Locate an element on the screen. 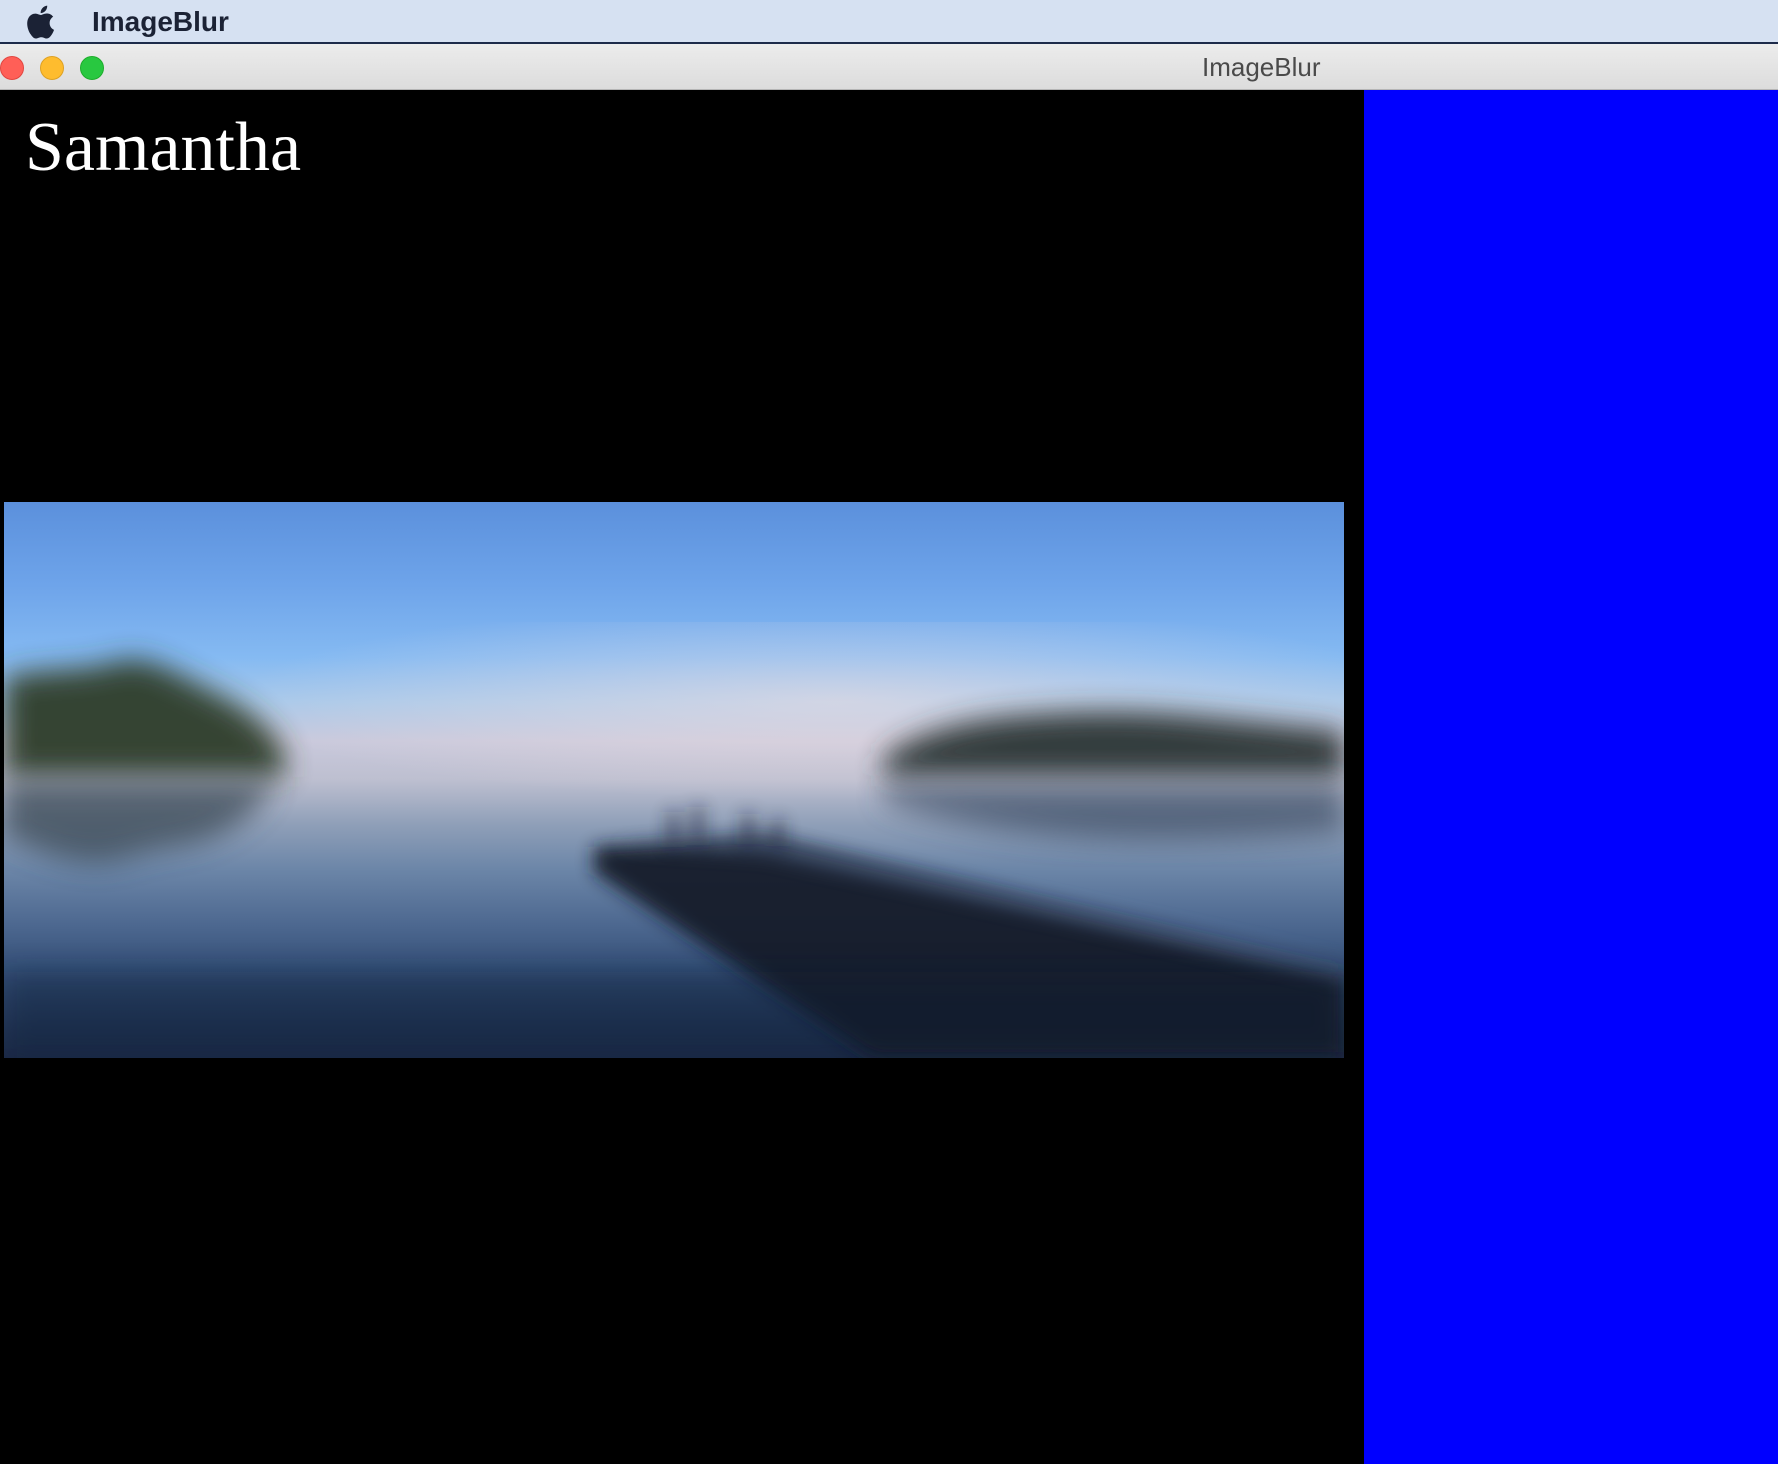 The height and width of the screenshot is (1464, 1778). apple-logo-icon is located at coordinates (40, 22).